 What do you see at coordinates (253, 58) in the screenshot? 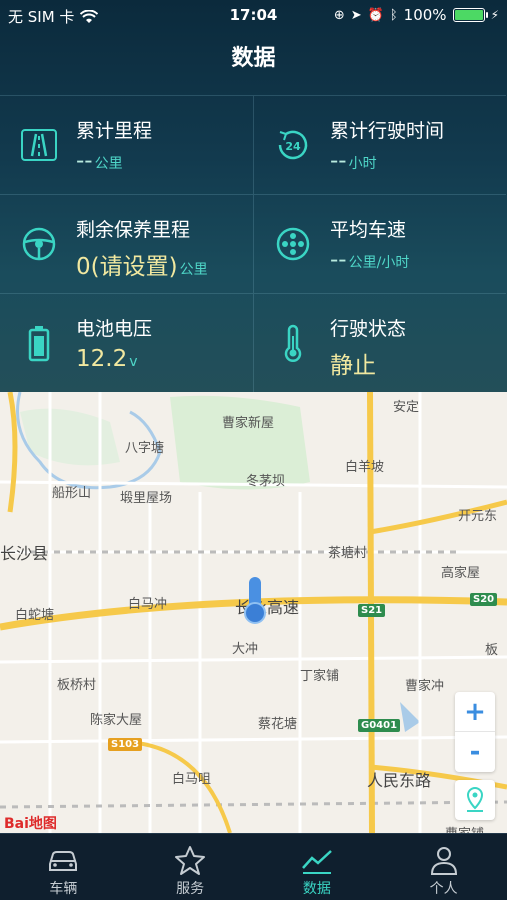
I see `page-title: 数据` at bounding box center [253, 58].